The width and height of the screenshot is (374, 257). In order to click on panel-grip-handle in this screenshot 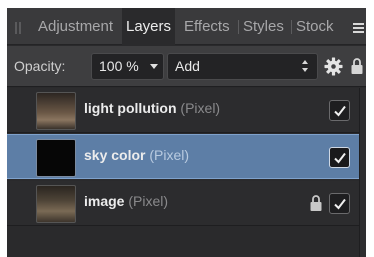, I will do `click(19, 28)`.